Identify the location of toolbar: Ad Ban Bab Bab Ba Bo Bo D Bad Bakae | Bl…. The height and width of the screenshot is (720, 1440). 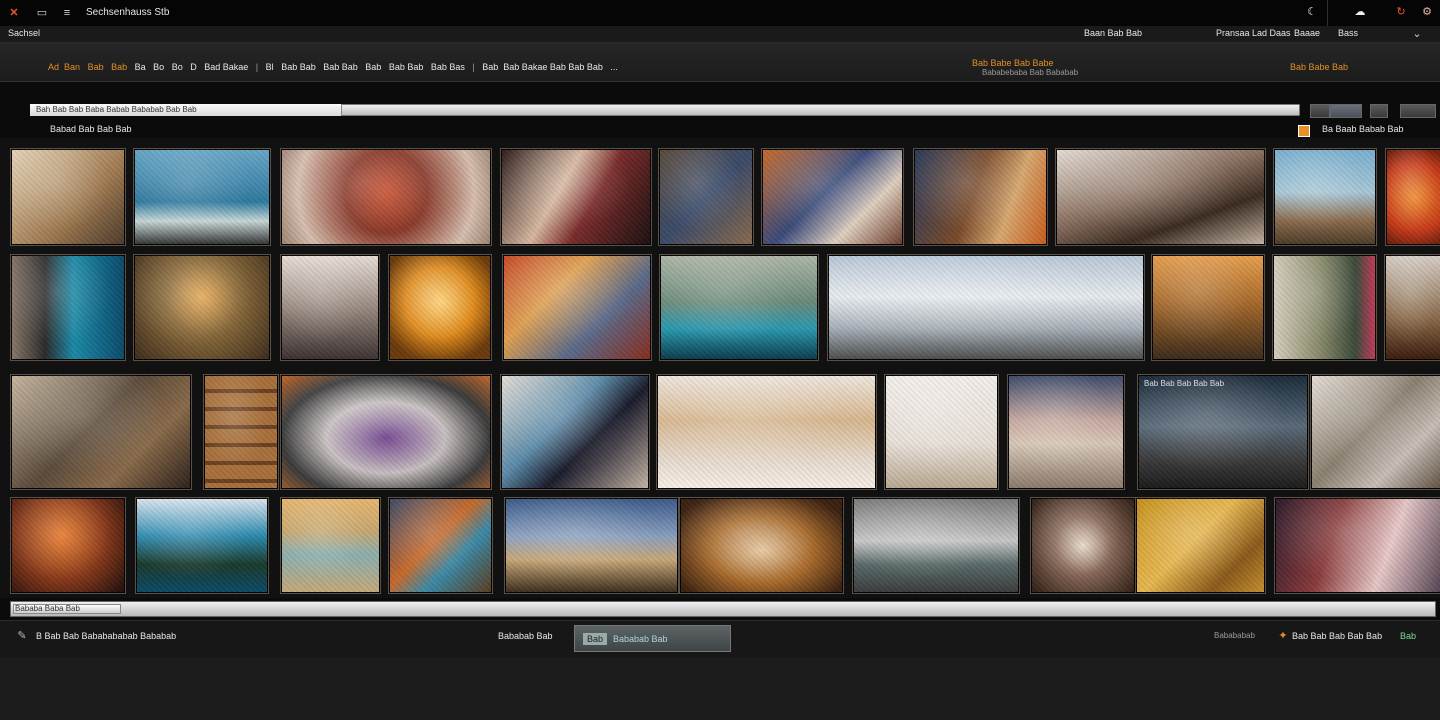
(720, 62).